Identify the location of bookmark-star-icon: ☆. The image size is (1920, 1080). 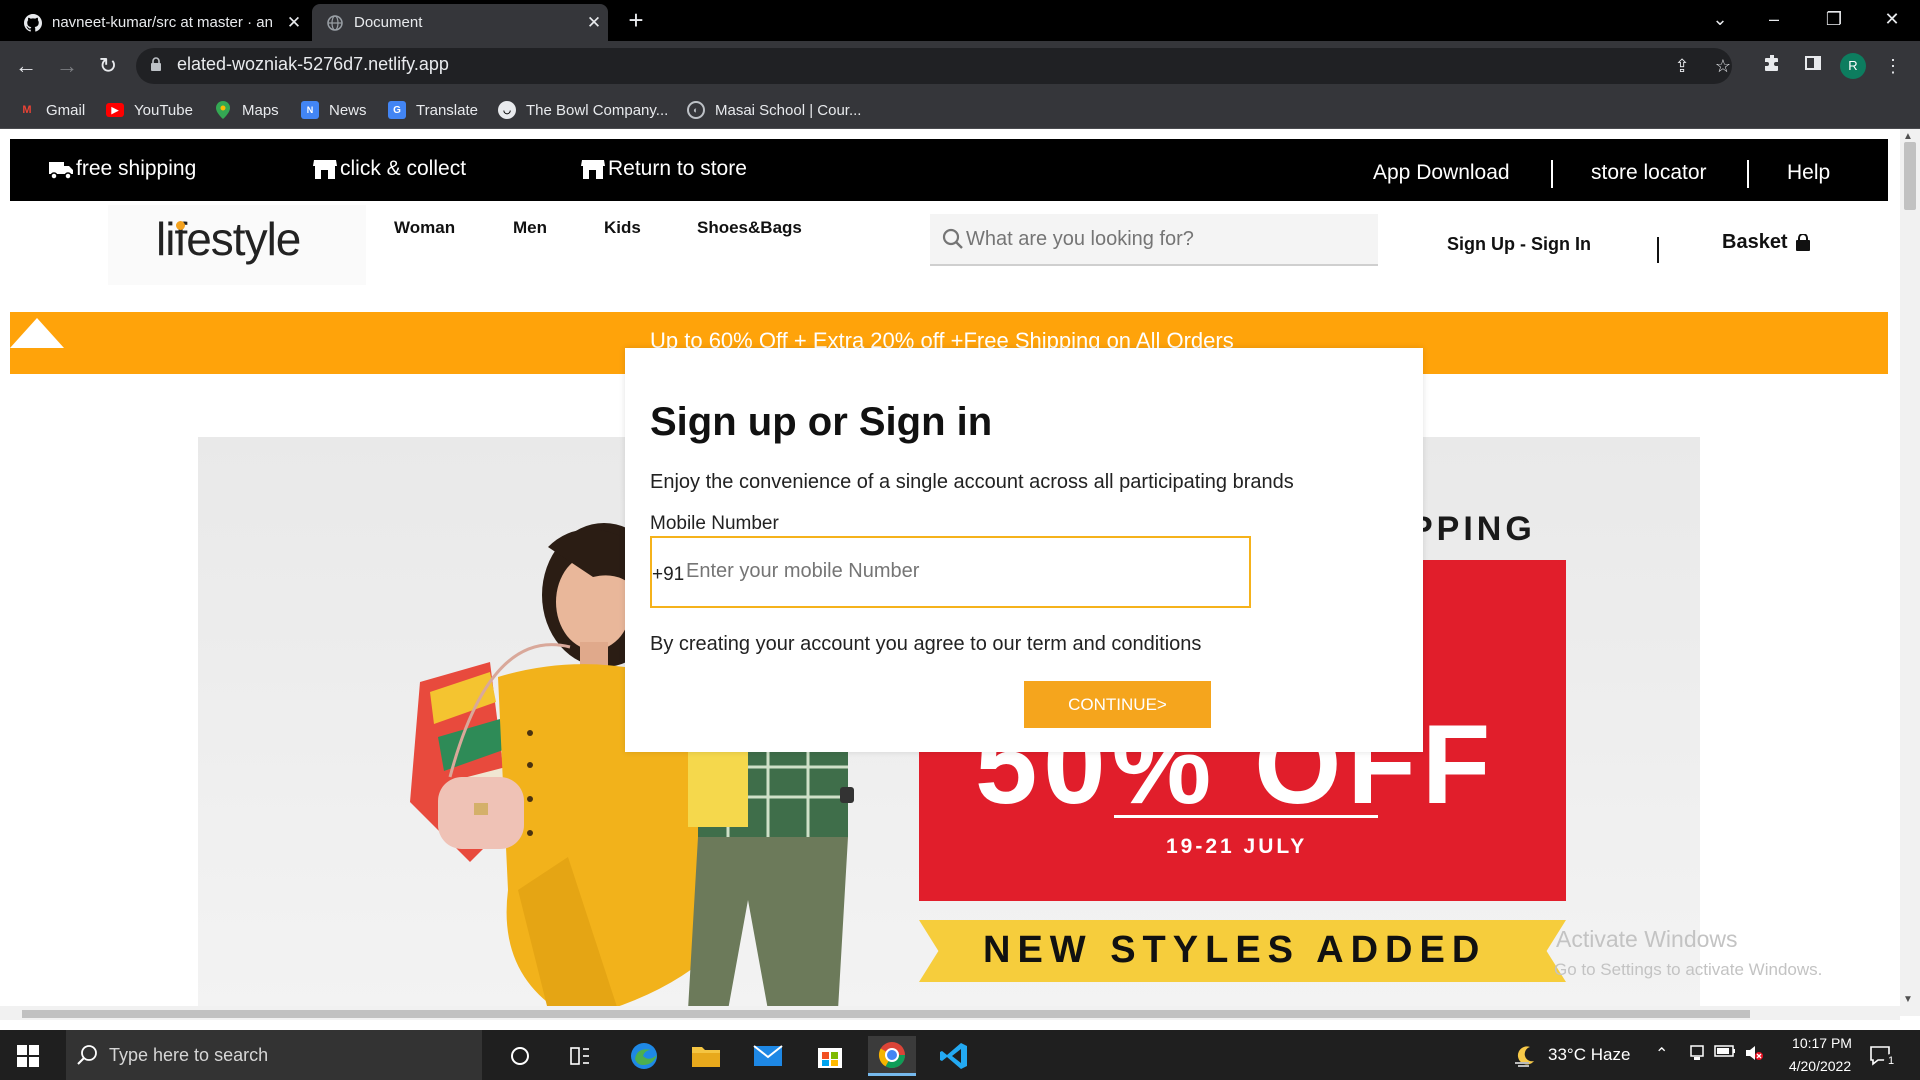
(1723, 66).